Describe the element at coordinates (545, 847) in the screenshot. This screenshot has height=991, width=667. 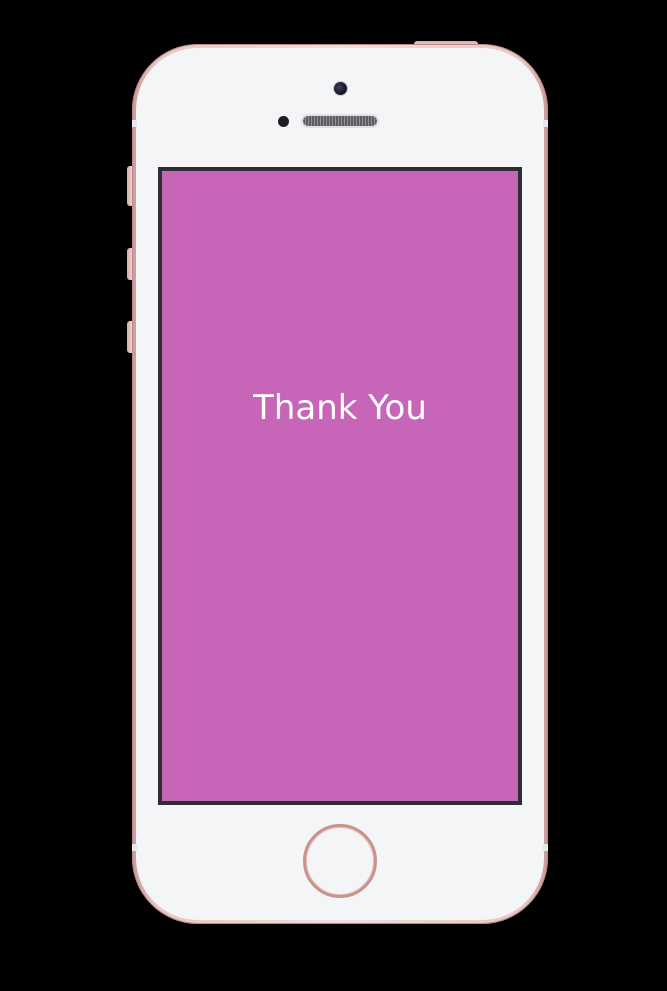
I see `antenna-band-right-bottom` at that location.